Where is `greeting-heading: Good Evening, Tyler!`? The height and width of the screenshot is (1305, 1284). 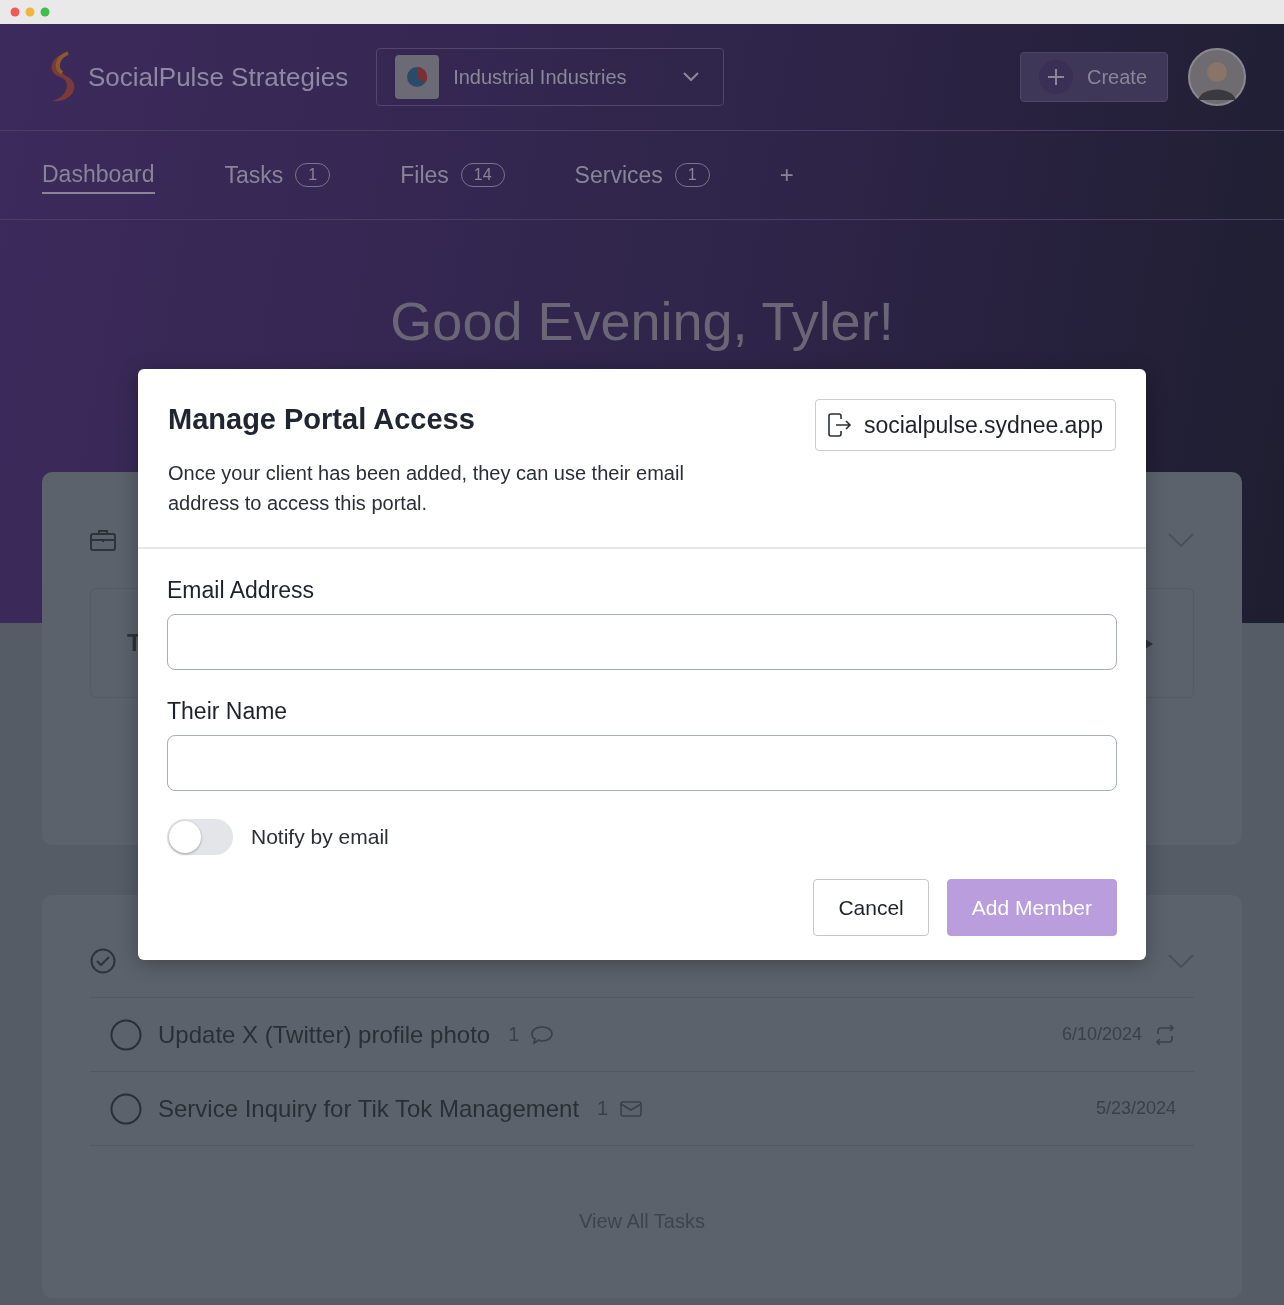
greeting-heading: Good Evening, Tyler! is located at coordinates (642, 321).